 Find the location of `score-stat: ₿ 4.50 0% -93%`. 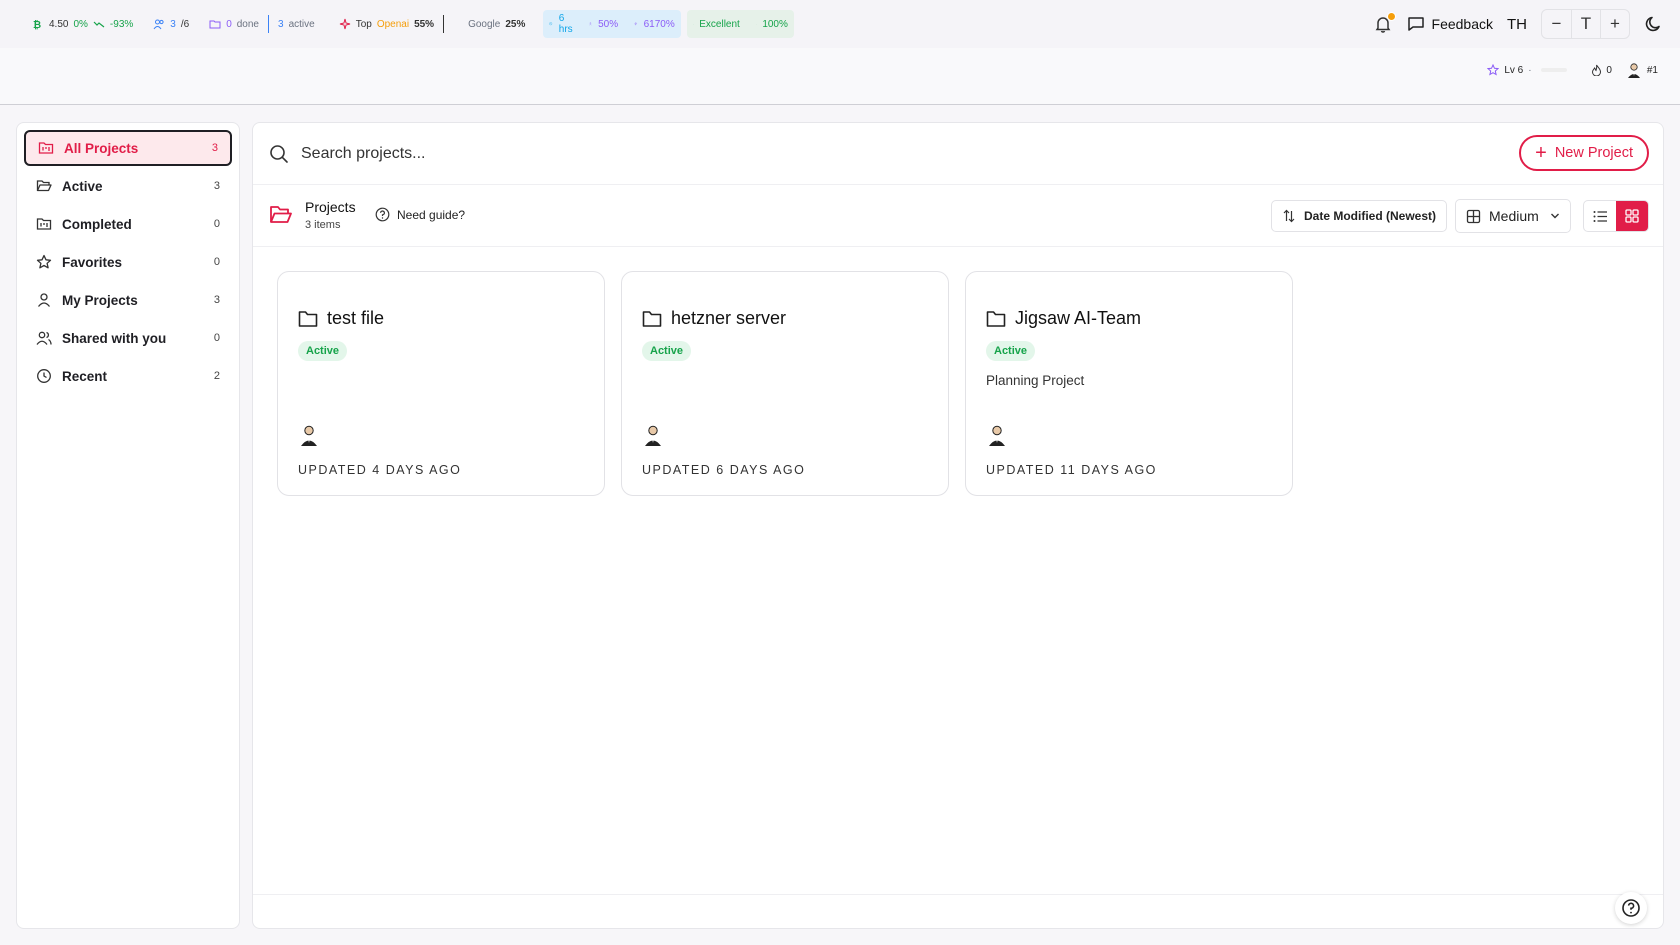

score-stat: ₿ 4.50 0% -93% is located at coordinates (82, 24).